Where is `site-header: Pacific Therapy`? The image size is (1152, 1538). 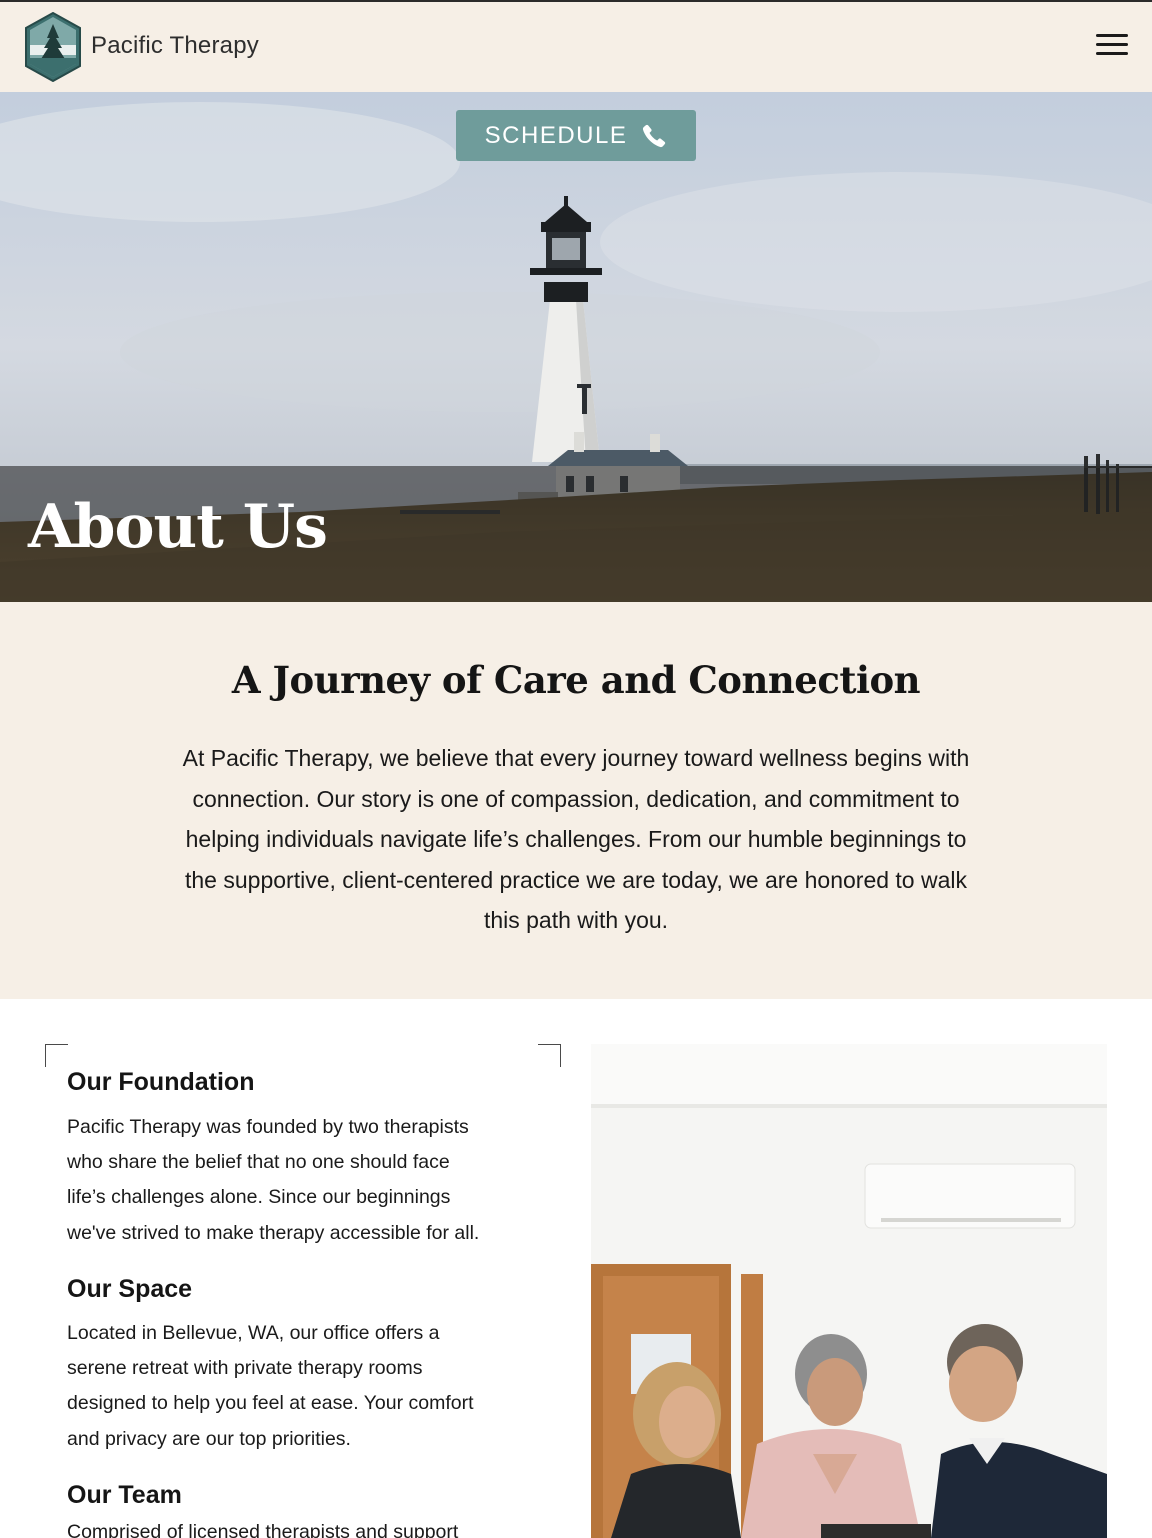
site-header: Pacific Therapy is located at coordinates (576, 47).